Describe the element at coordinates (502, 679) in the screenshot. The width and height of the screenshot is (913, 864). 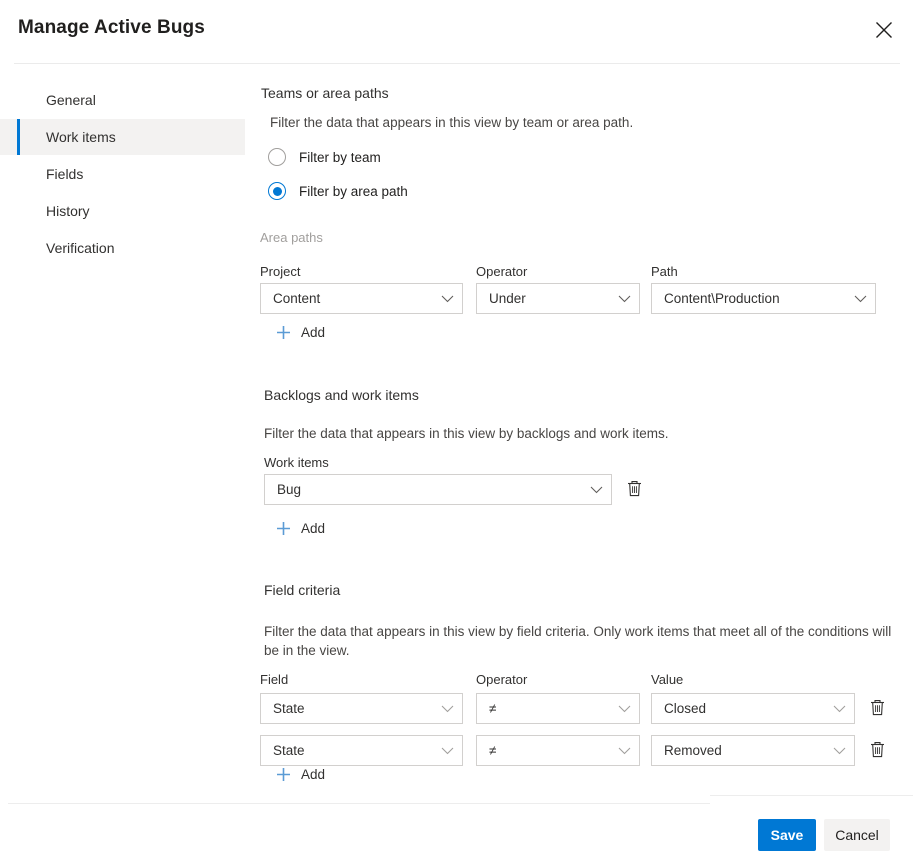
I see `field-criteria-operator-column-header: Operator` at that location.